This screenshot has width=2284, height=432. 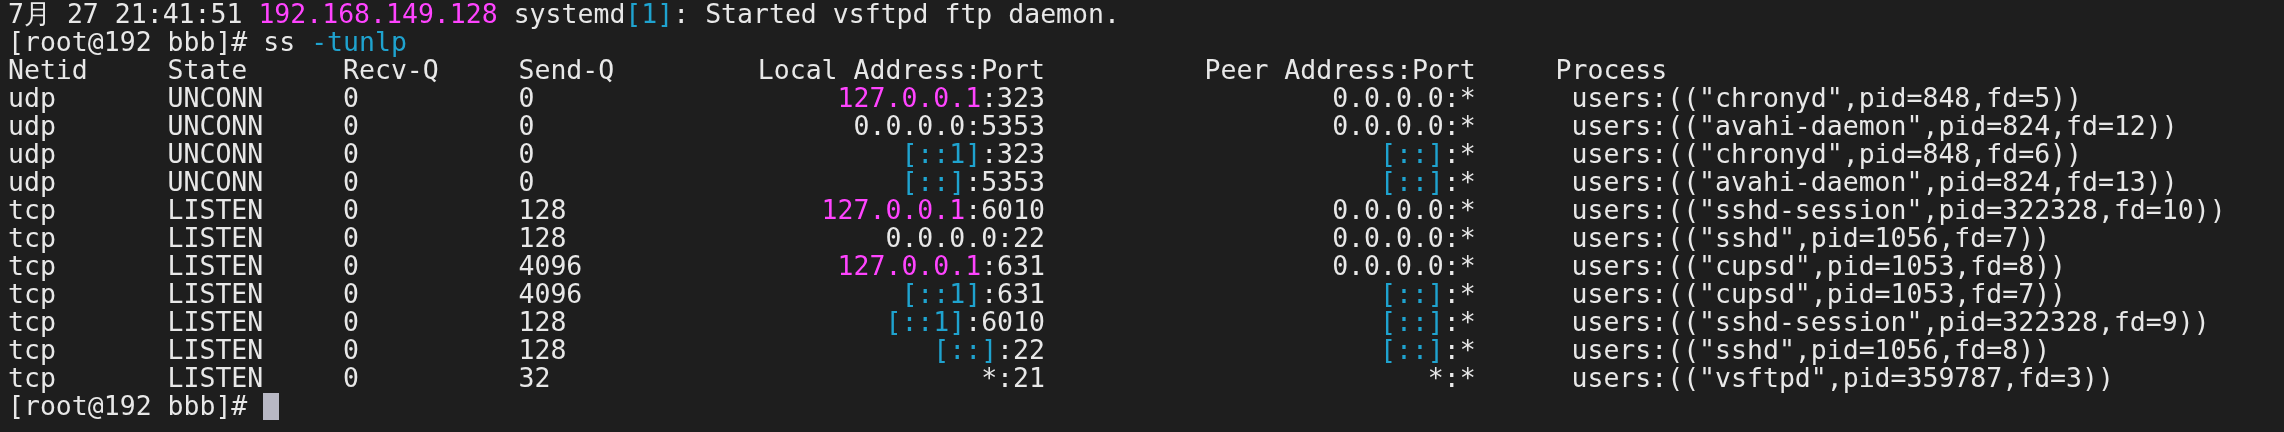 I want to click on shell-prompt: [root@192 bbb]#, so click(x=128, y=406).